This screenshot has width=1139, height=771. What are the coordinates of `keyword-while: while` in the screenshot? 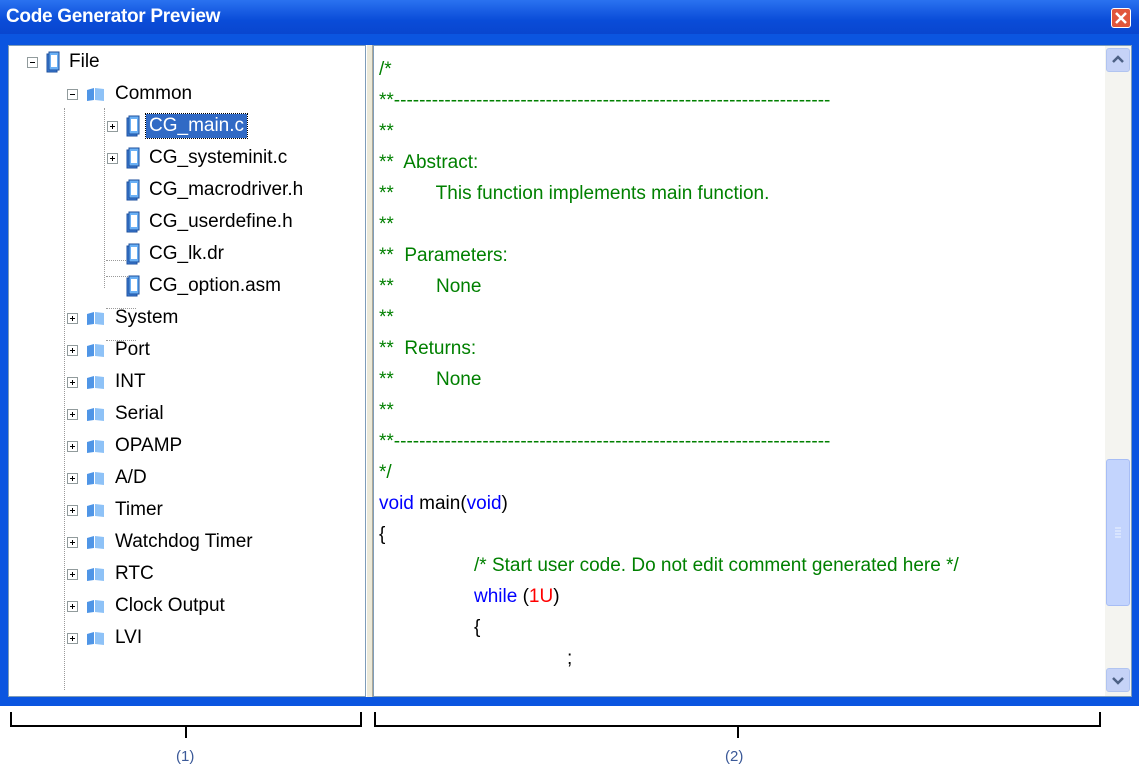 It's located at (496, 596).